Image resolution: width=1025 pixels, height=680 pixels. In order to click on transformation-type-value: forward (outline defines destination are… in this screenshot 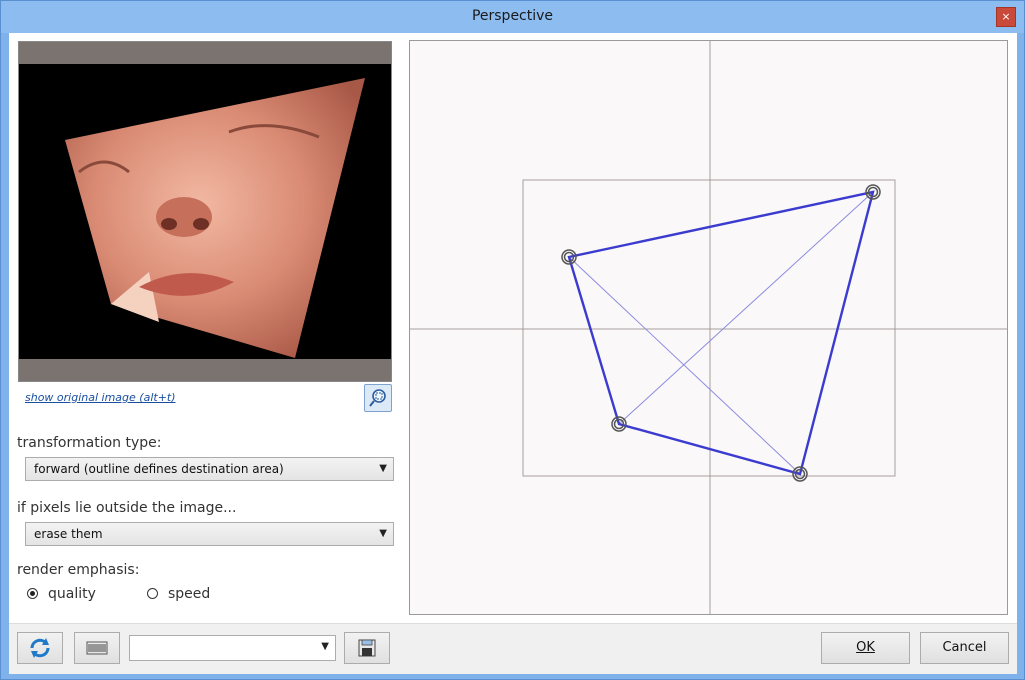, I will do `click(159, 469)`.